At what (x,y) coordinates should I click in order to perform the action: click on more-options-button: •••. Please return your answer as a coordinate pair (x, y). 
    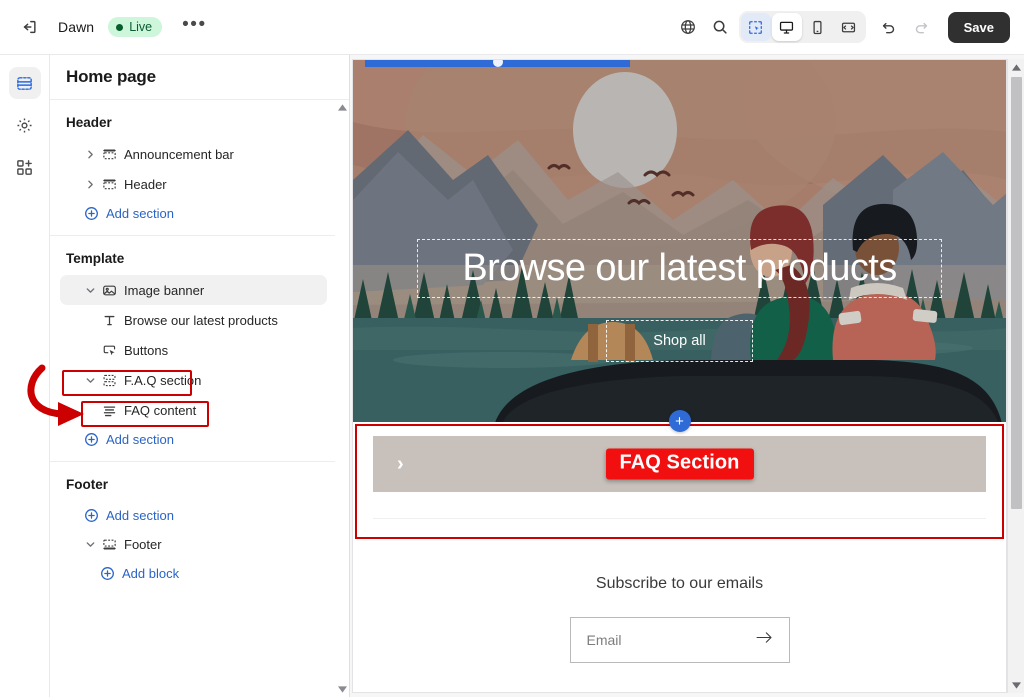
    Looking at the image, I should click on (194, 27).